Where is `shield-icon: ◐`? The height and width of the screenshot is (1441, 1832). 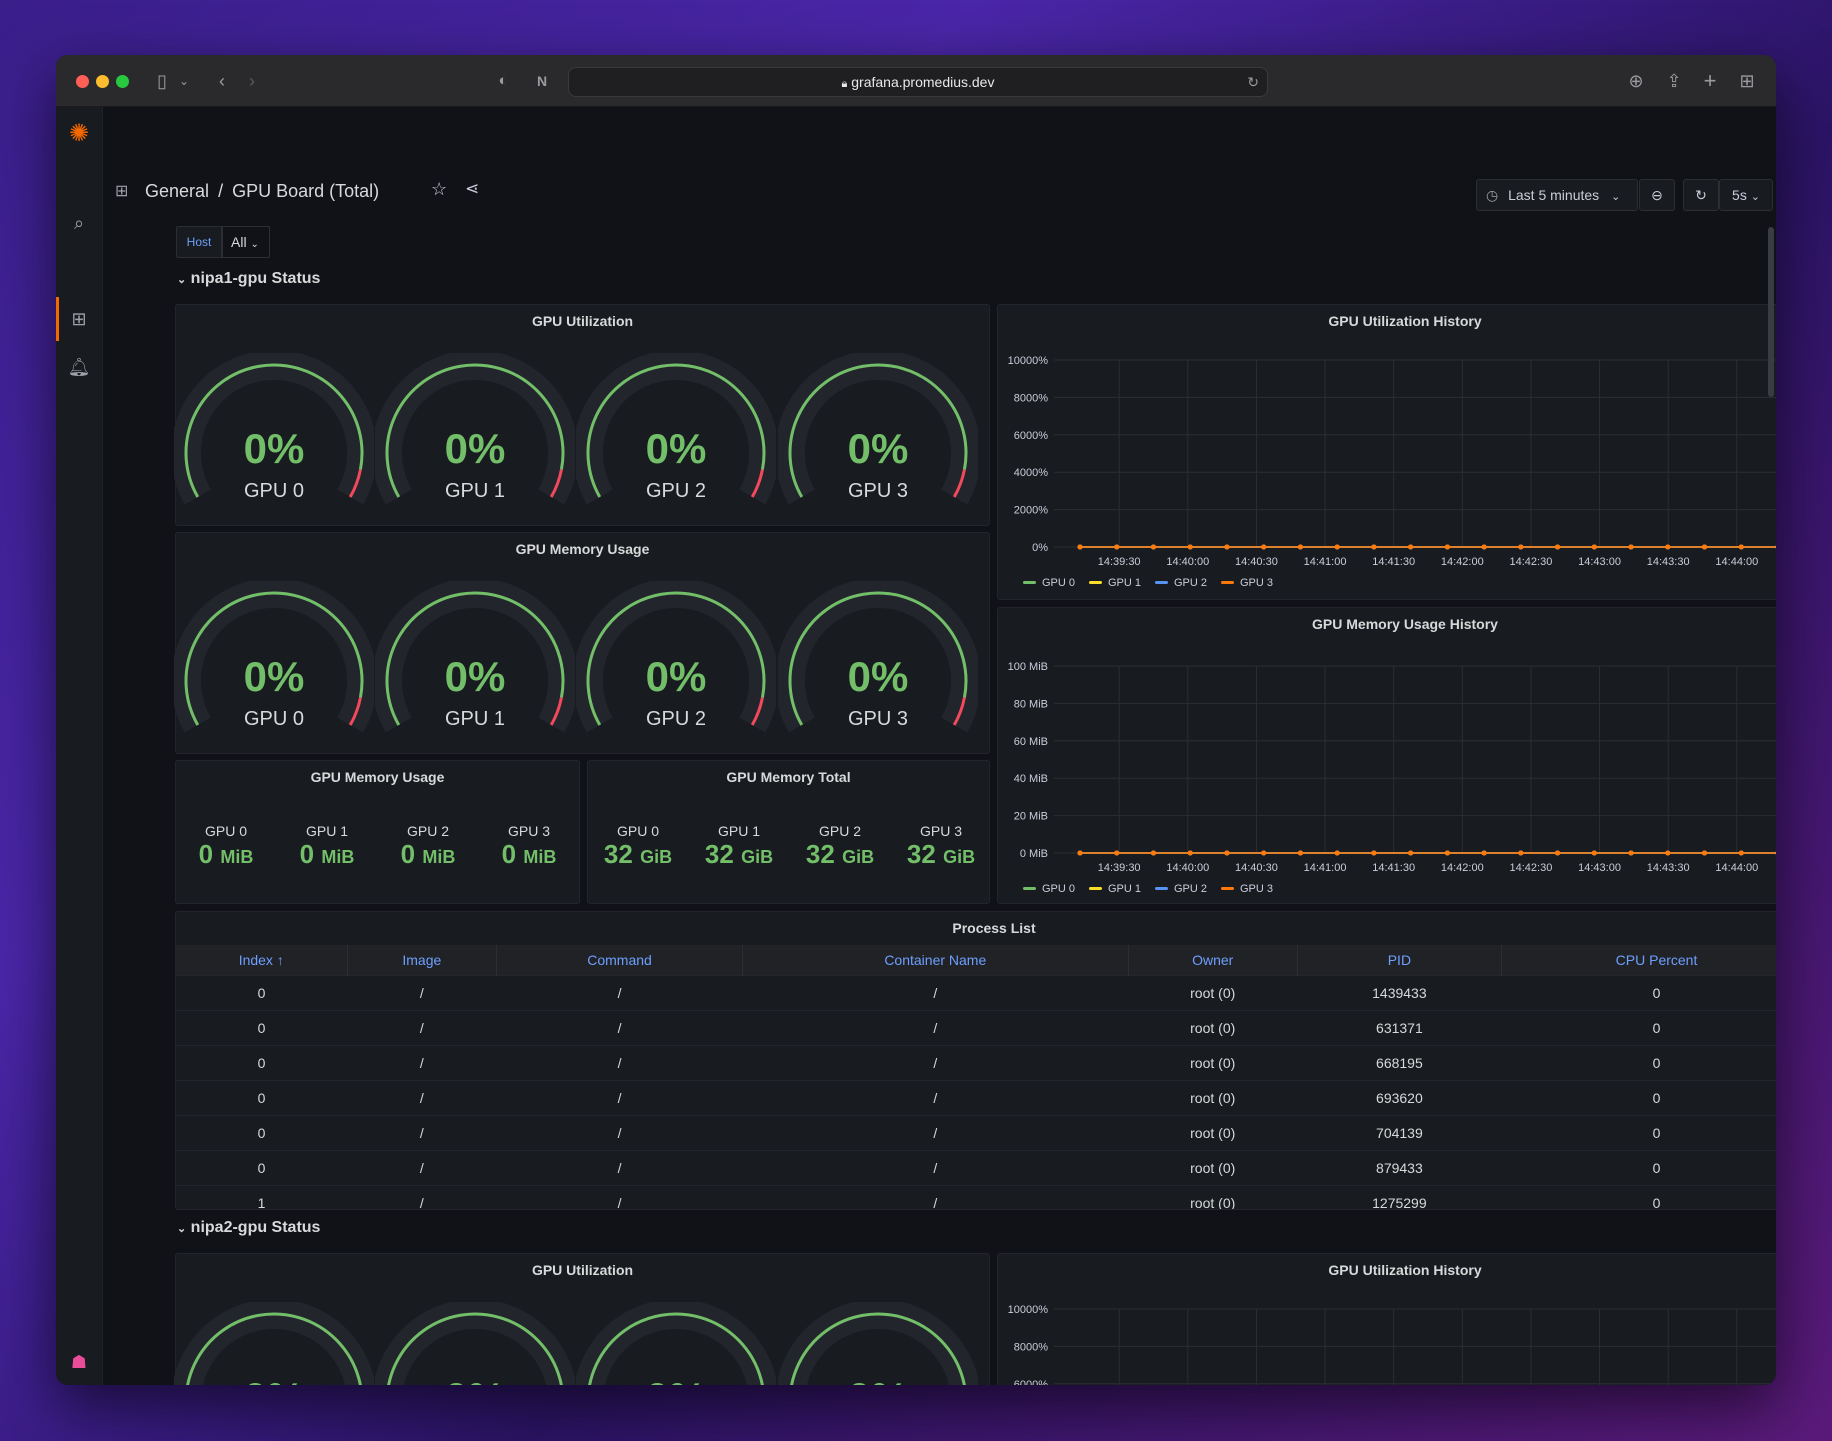 shield-icon: ◐ is located at coordinates (503, 81).